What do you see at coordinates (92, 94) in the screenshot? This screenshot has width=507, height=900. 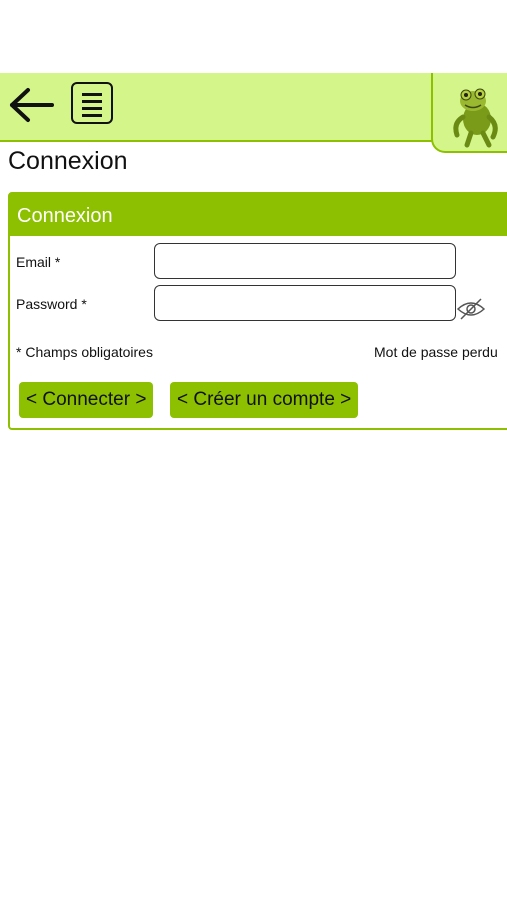 I see `document-menu-icon` at bounding box center [92, 94].